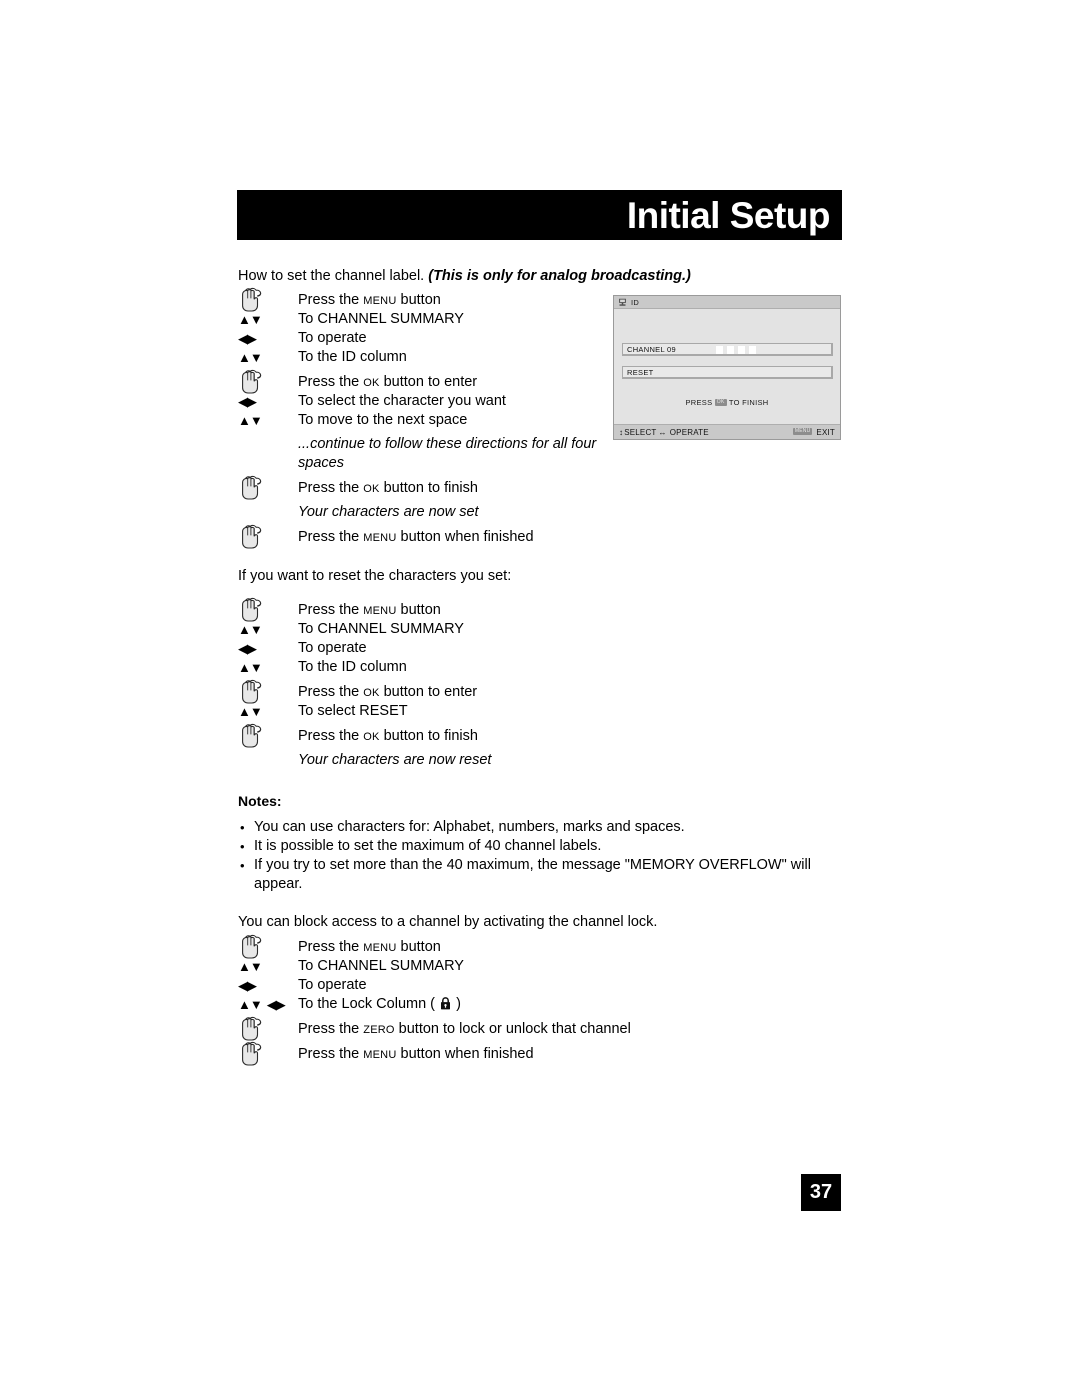 This screenshot has width=1080, height=1397. What do you see at coordinates (428, 736) in the screenshot?
I see `step-text-post: button to finish` at bounding box center [428, 736].